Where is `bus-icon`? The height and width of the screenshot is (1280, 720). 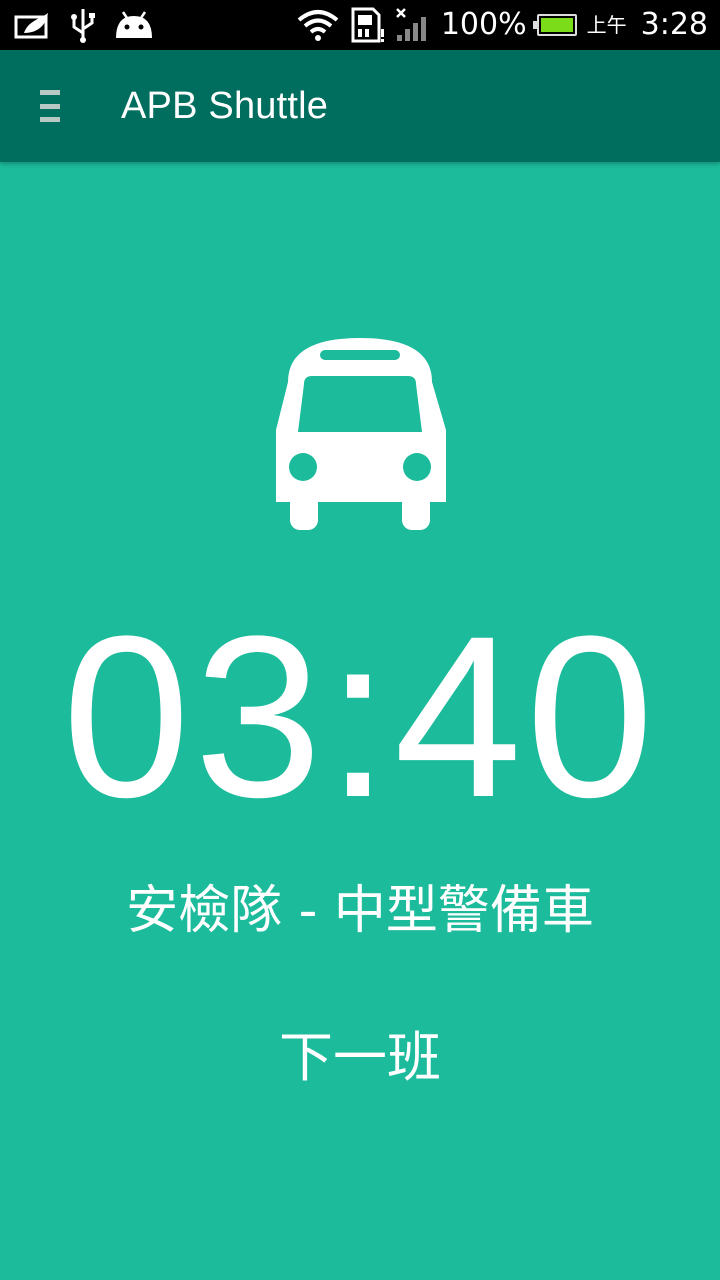
bus-icon is located at coordinates (361, 434).